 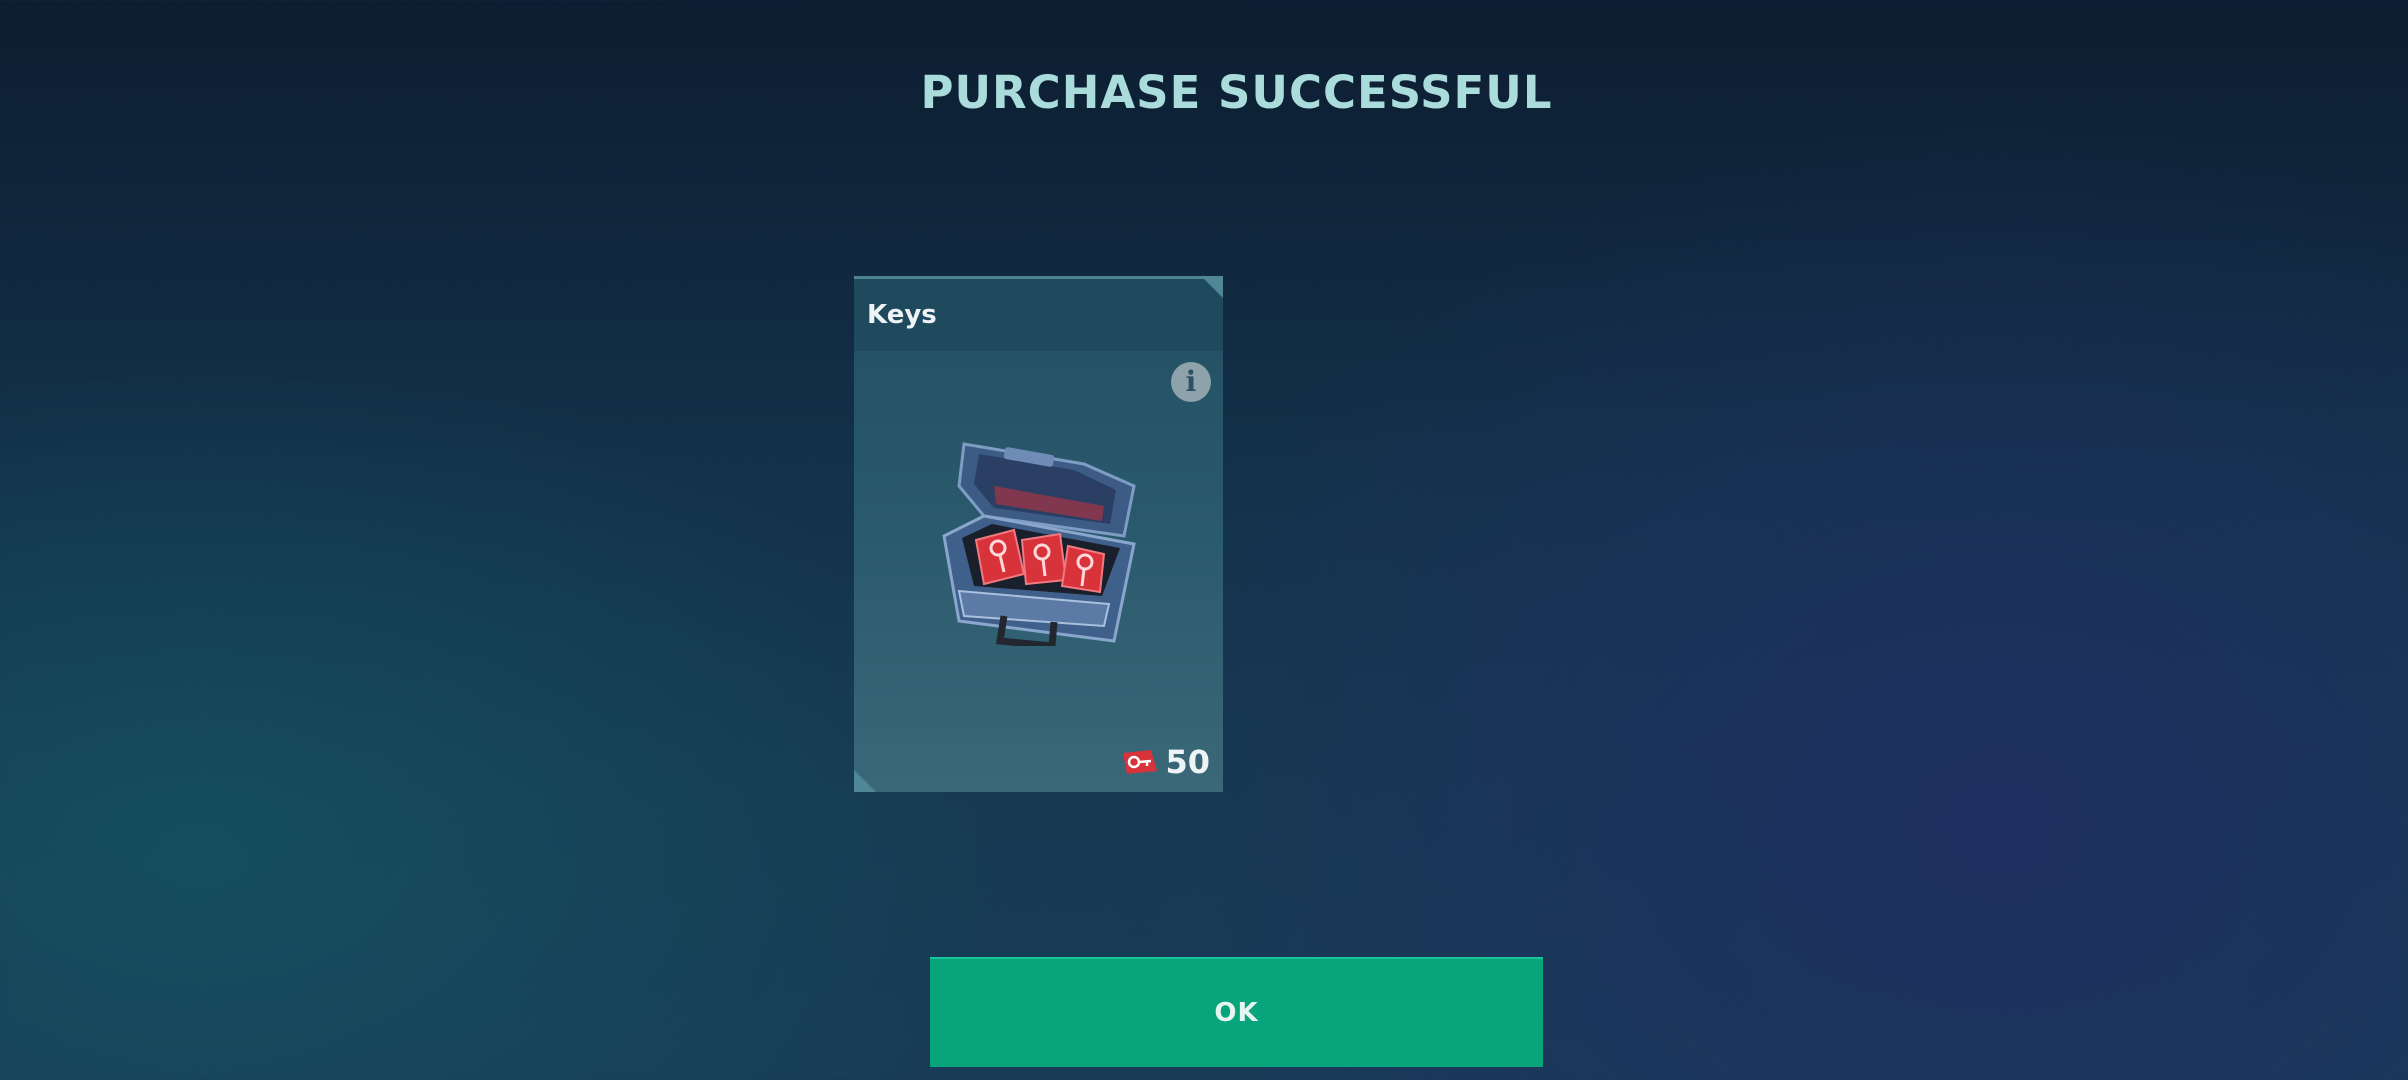 I want to click on ok-button: OK, so click(x=1236, y=1012).